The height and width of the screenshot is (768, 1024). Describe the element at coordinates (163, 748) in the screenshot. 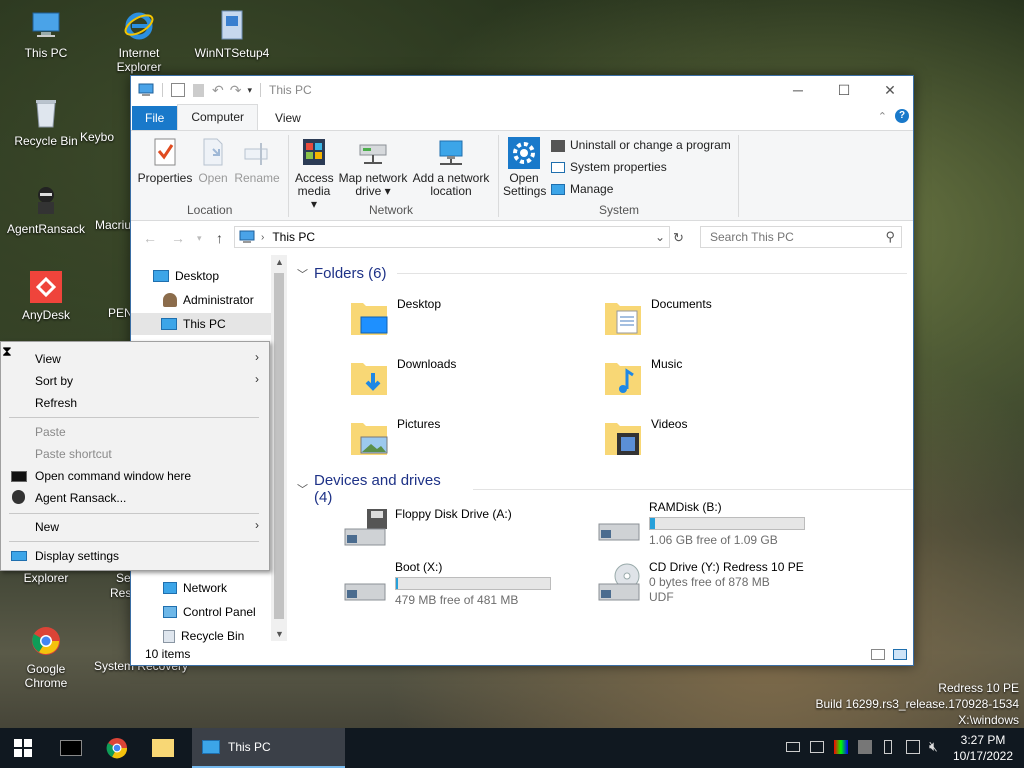

I see `taskbar-file-explorer` at that location.